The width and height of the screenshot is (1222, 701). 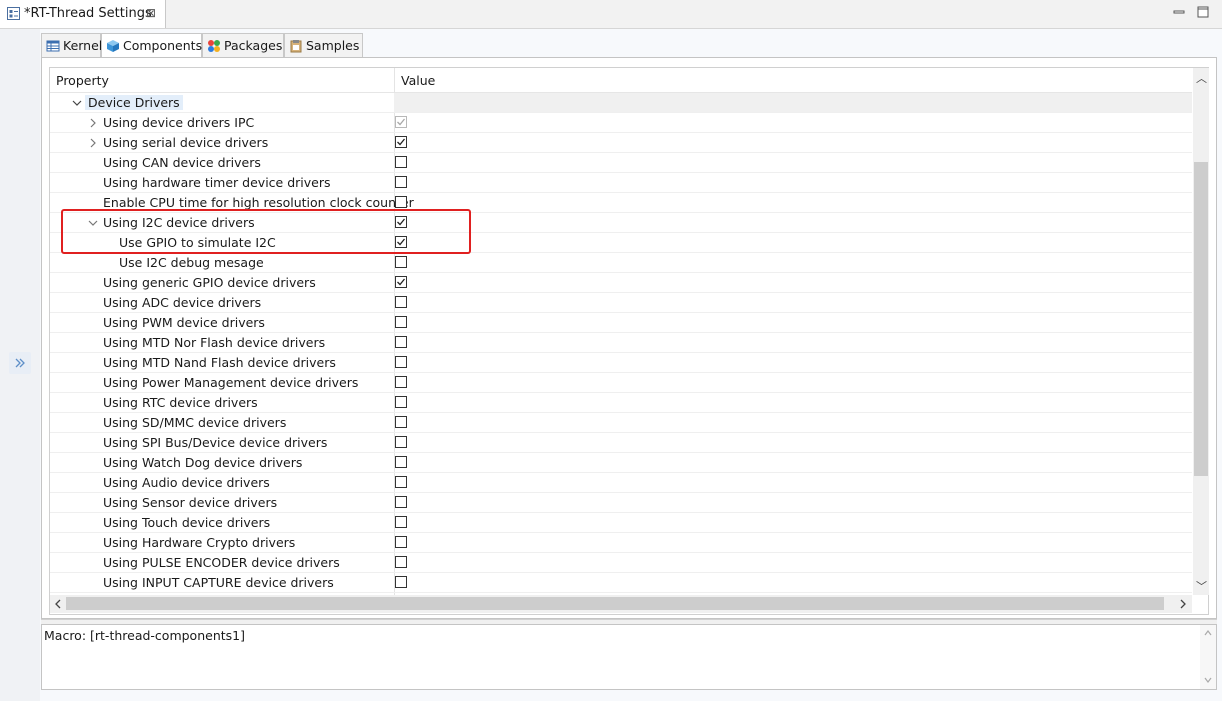 What do you see at coordinates (184, 322) in the screenshot?
I see `tree-row-label: Using PWM device drivers` at bounding box center [184, 322].